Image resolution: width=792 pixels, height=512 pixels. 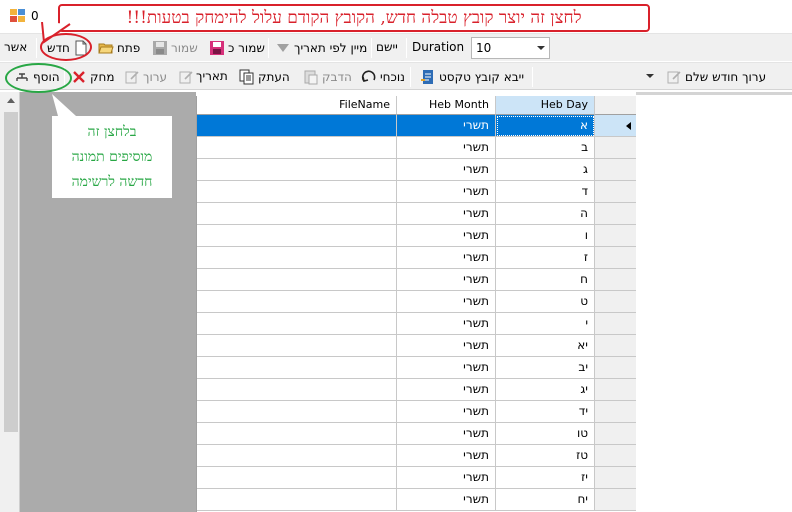 What do you see at coordinates (545, 192) in the screenshot?
I see `cell-heb-day: ד` at bounding box center [545, 192].